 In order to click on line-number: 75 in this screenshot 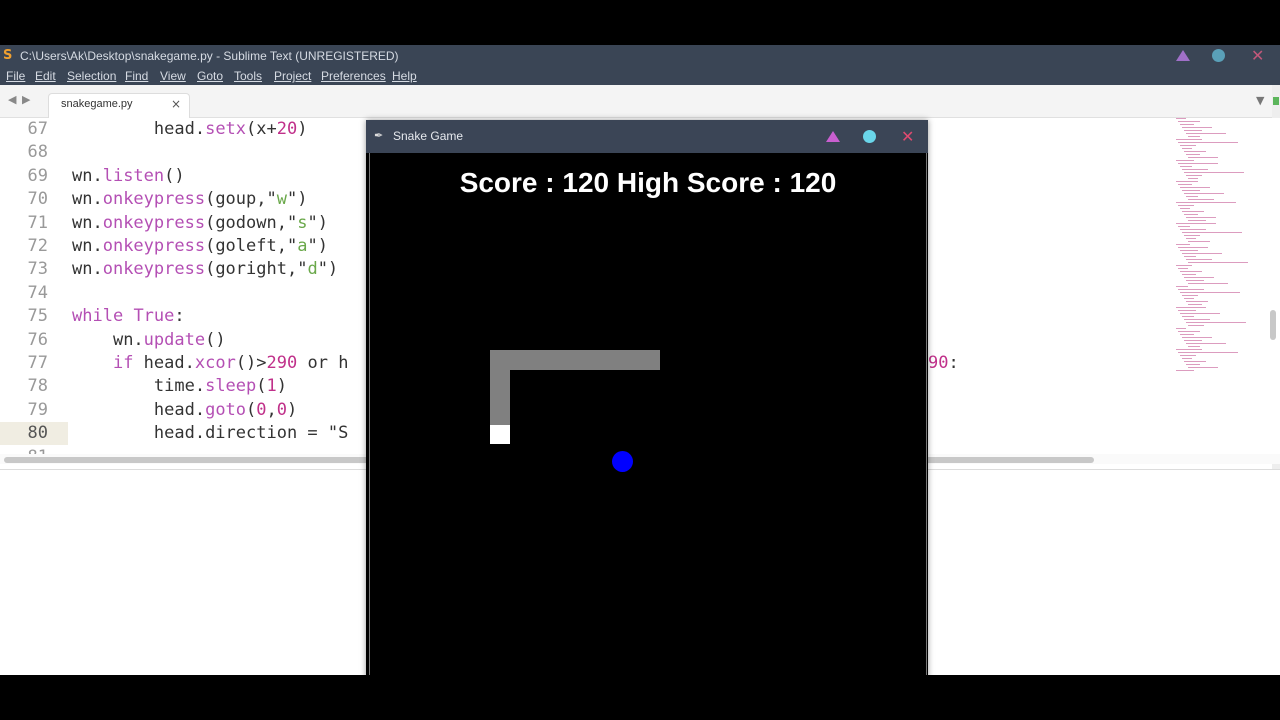, I will do `click(37, 316)`.